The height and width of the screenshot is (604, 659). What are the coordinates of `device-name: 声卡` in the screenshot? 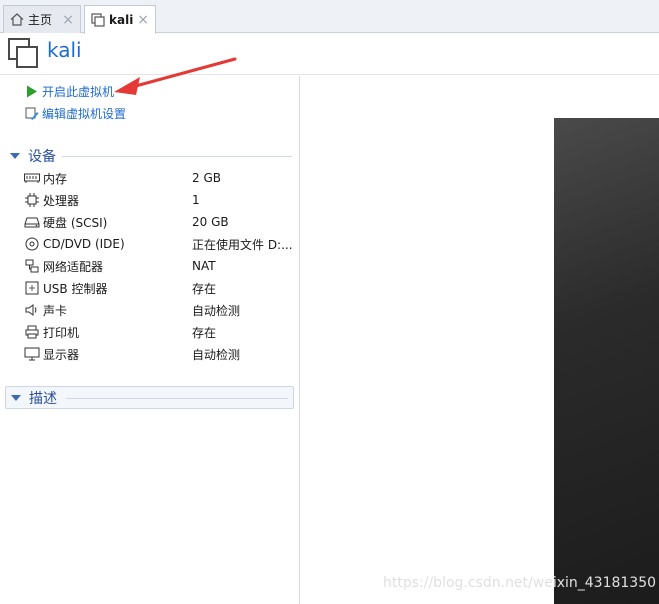 It's located at (55, 310).